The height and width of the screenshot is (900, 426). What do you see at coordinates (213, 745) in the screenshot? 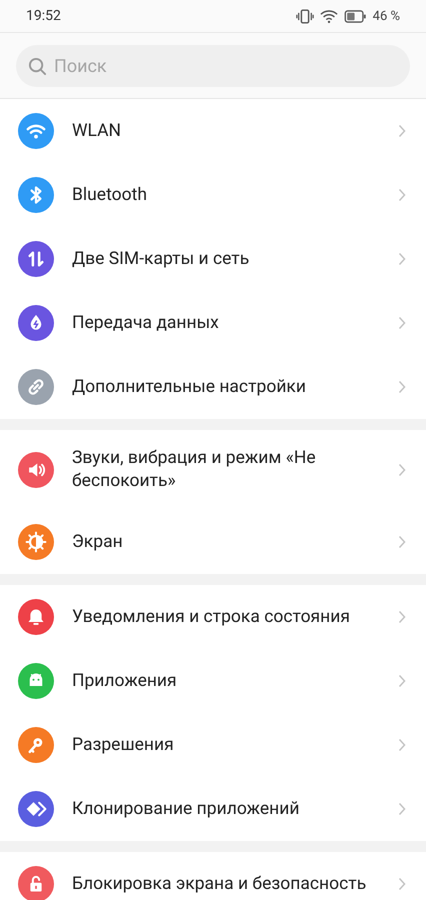
I see `settings-item: Разрешения` at bounding box center [213, 745].